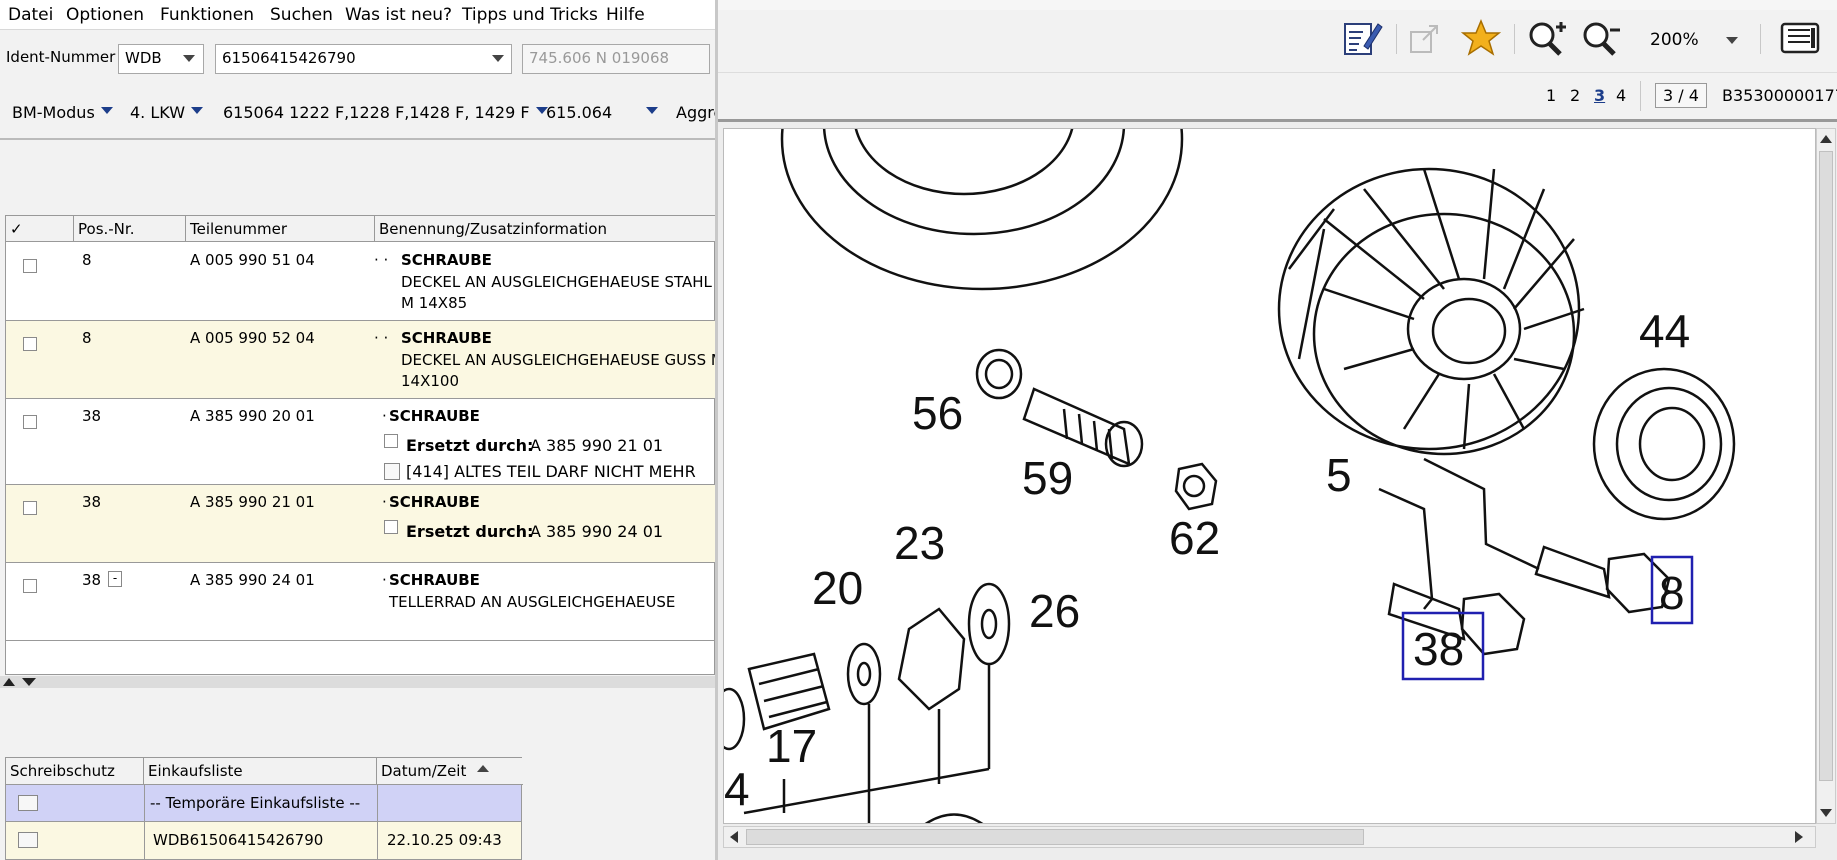 This screenshot has width=1837, height=860. Describe the element at coordinates (735, 719) in the screenshot. I see `partial-part` at that location.